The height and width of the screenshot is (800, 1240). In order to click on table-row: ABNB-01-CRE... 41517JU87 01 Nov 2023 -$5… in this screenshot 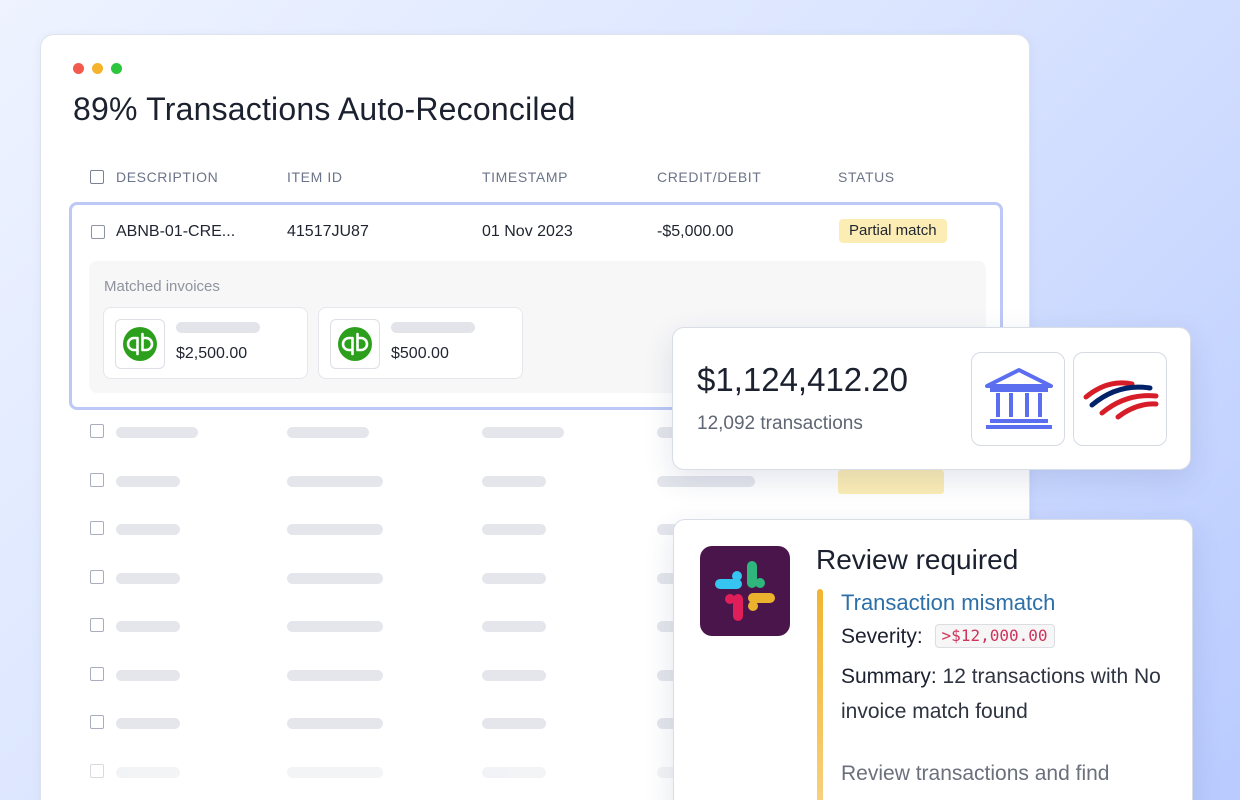, I will do `click(536, 232)`.